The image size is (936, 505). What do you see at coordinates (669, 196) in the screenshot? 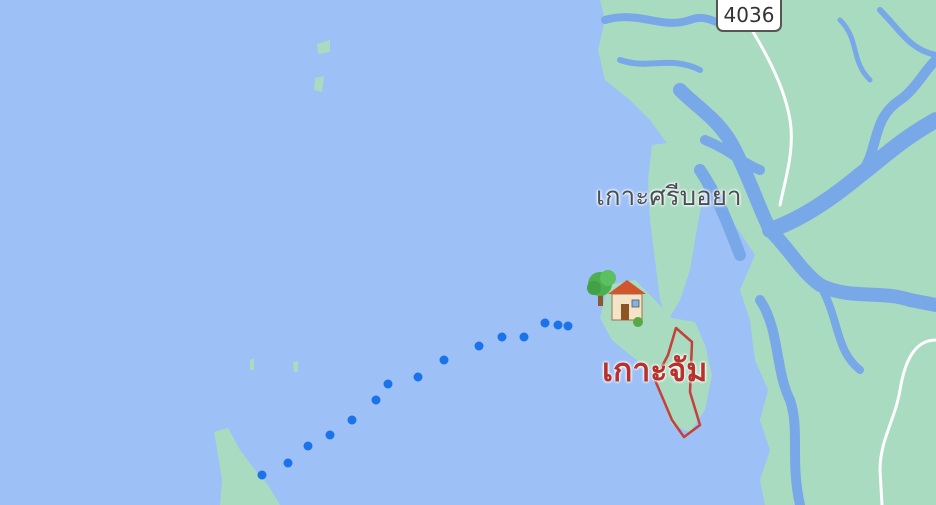
I see `island-label: เกาะศรีบอยา` at bounding box center [669, 196].